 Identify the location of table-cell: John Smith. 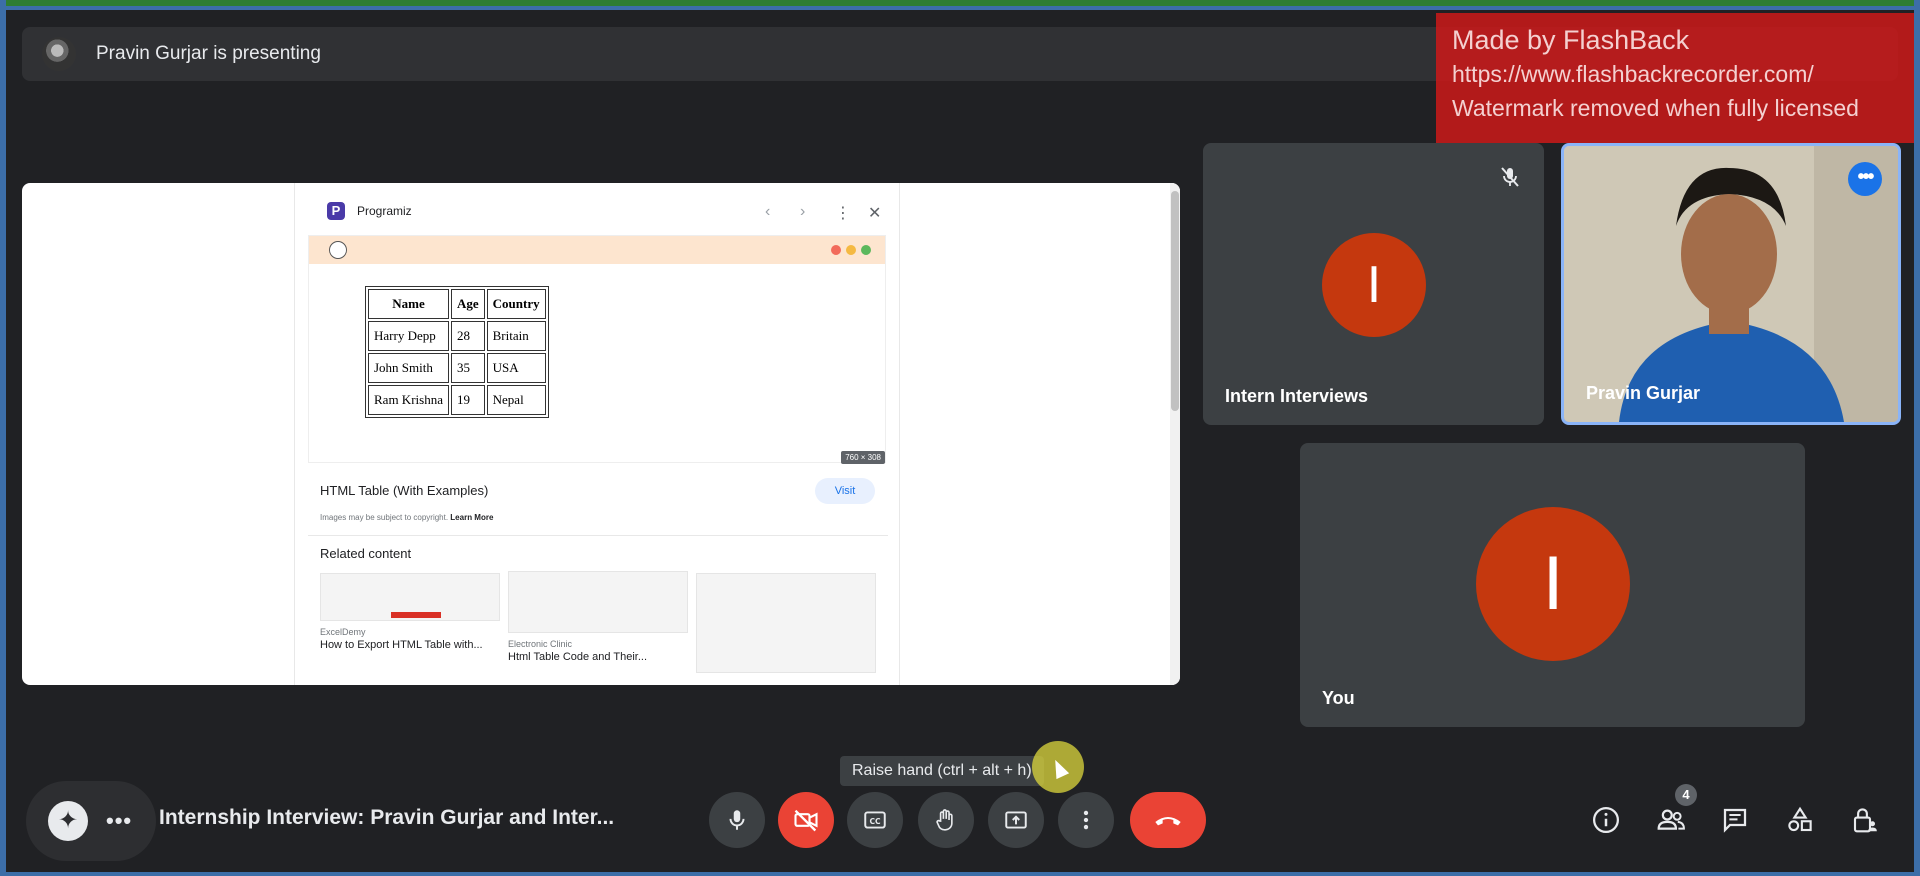
(408, 368).